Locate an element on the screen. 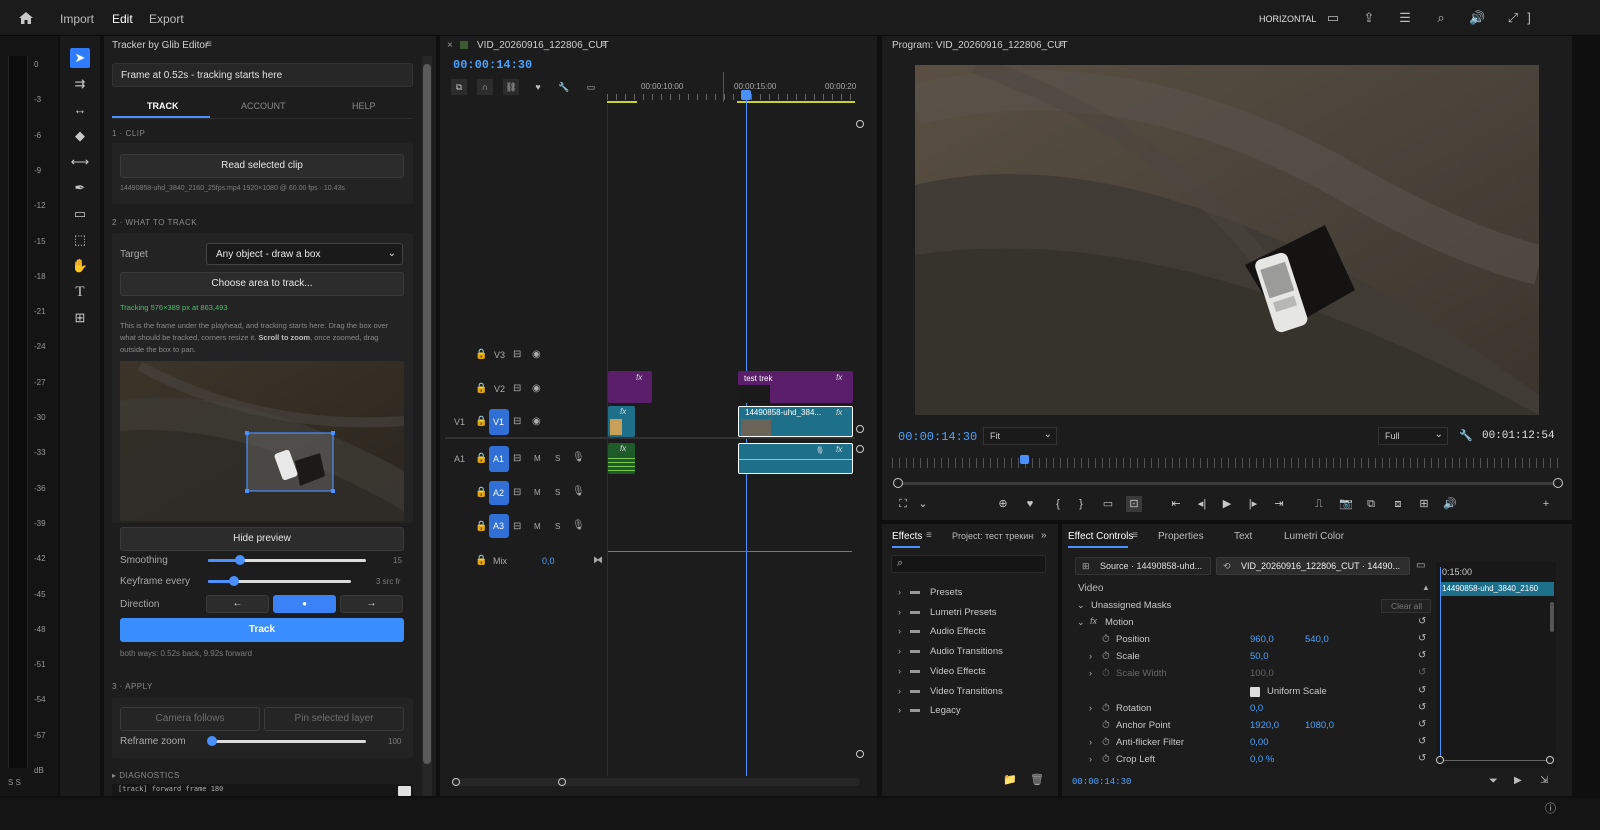 This screenshot has height=830, width=1600. export-icon: ⇲ is located at coordinates (1544, 780).